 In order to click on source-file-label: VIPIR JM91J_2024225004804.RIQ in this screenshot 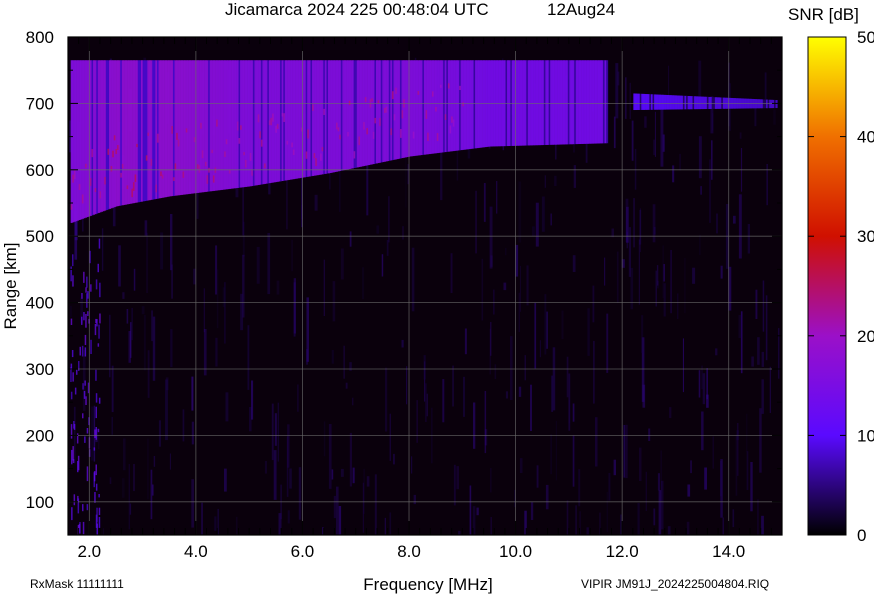, I will do `click(675, 584)`.